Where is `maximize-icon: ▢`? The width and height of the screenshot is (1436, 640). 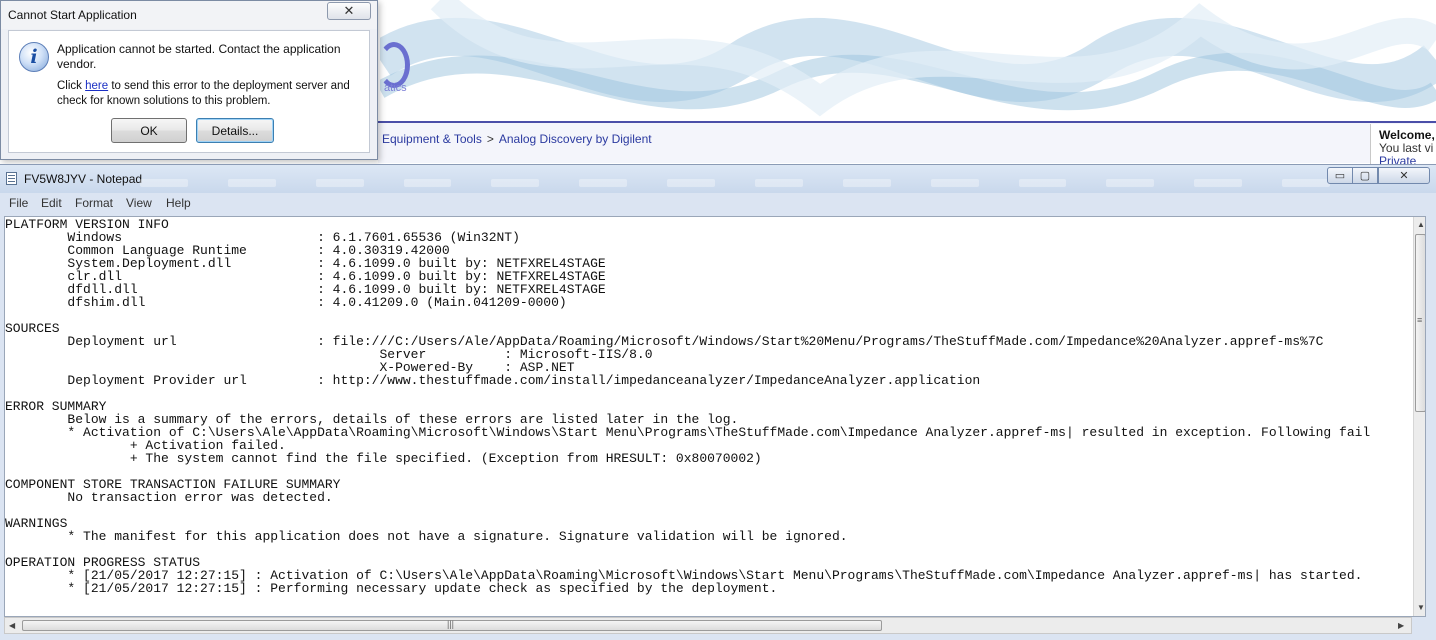
maximize-icon: ▢ is located at coordinates (1365, 176).